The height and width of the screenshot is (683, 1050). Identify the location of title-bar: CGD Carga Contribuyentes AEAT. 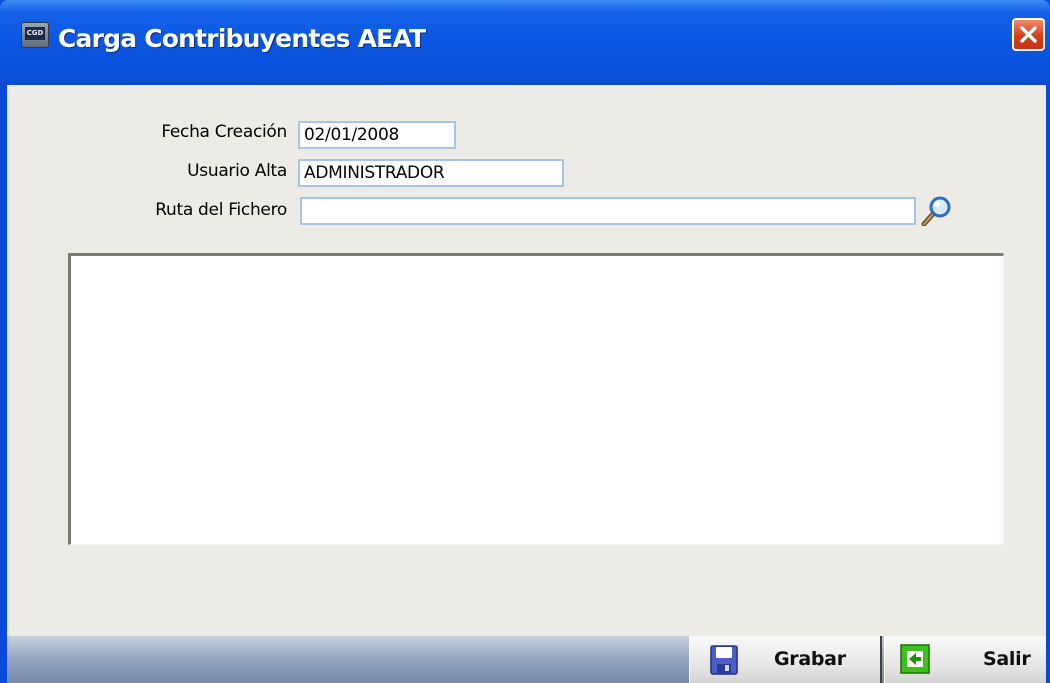
(525, 42).